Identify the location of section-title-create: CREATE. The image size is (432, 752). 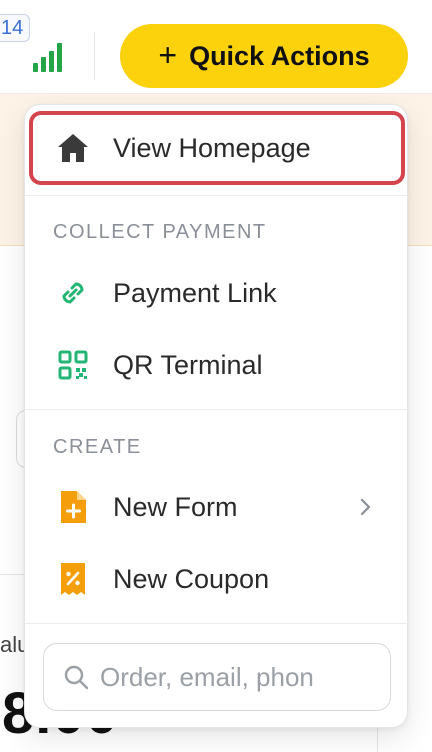
(97, 447).